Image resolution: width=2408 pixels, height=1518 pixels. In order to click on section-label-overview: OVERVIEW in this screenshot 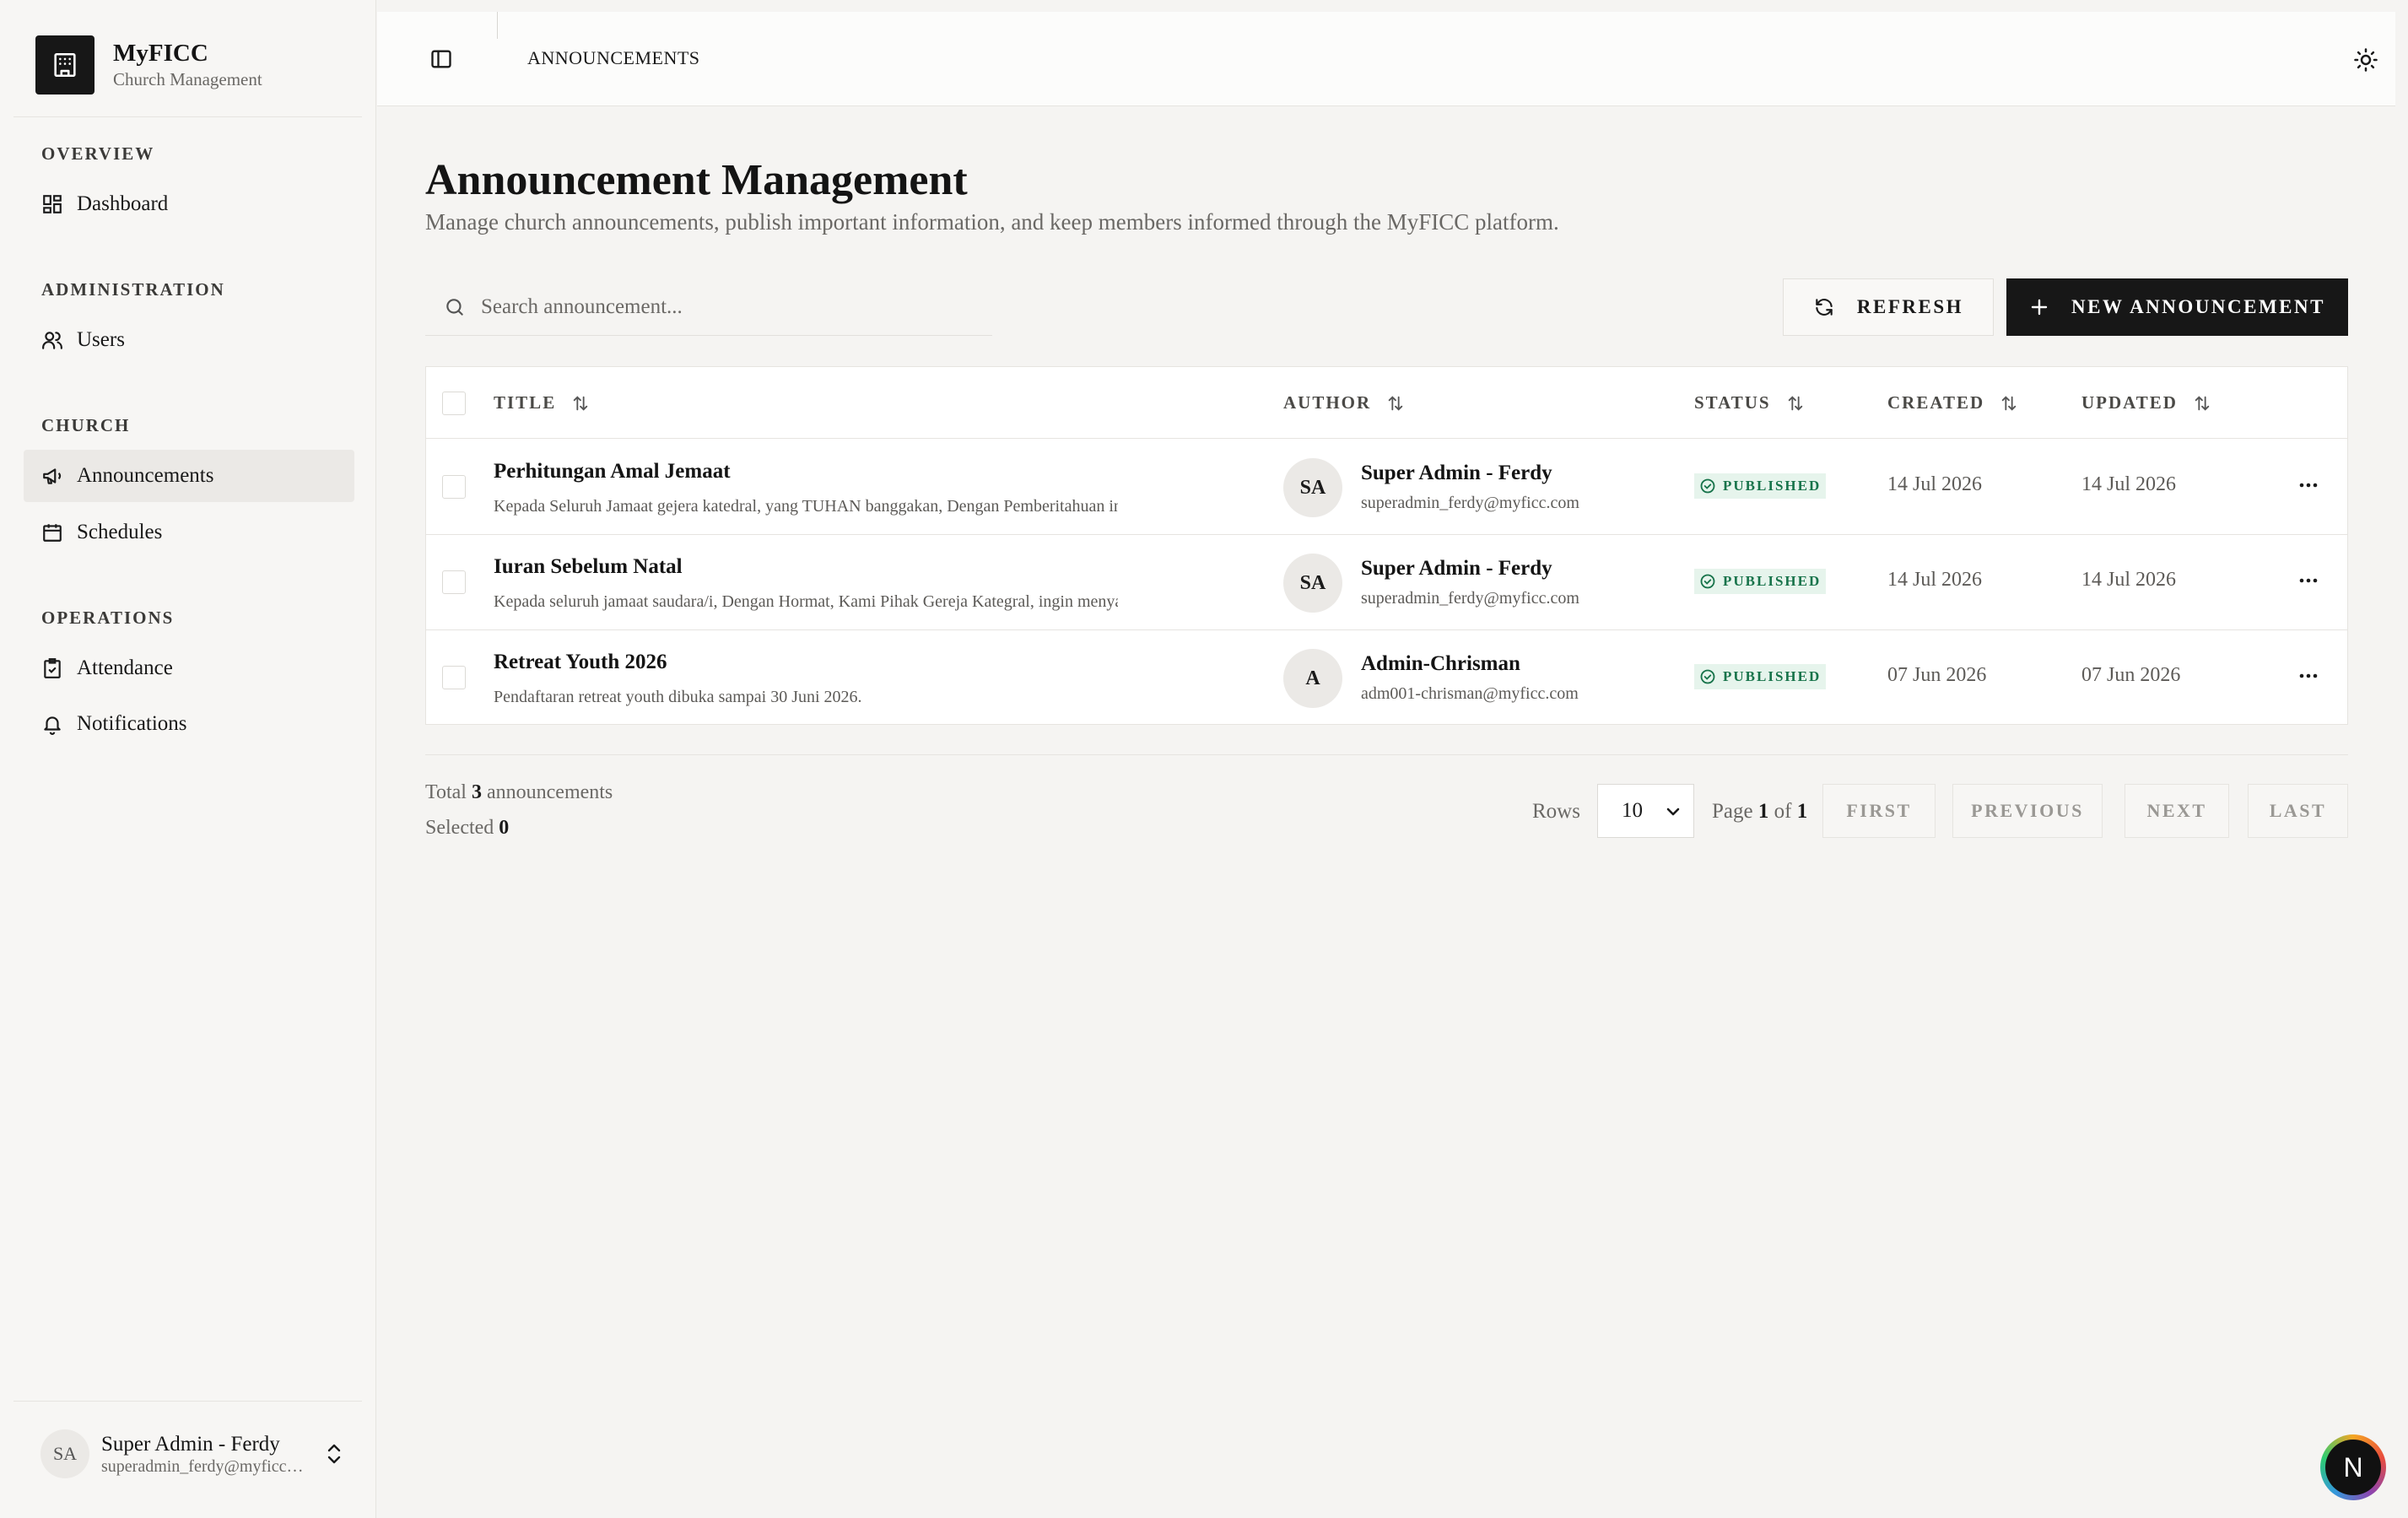, I will do `click(98, 153)`.